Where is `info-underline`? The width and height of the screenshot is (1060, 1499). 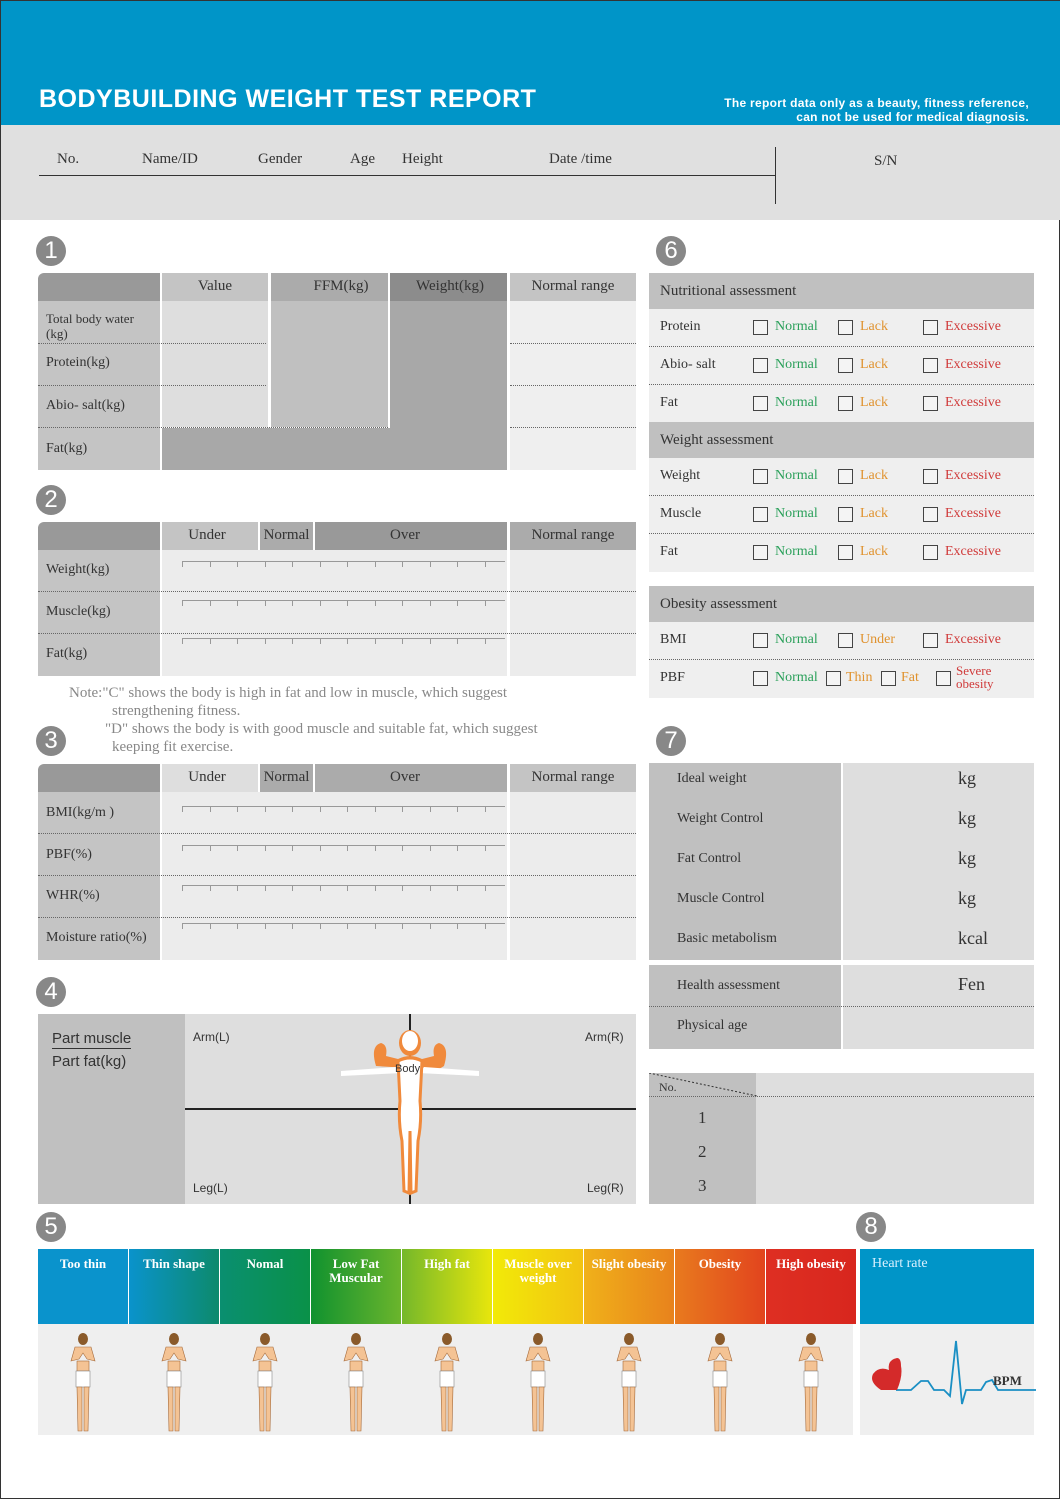
info-underline is located at coordinates (407, 175).